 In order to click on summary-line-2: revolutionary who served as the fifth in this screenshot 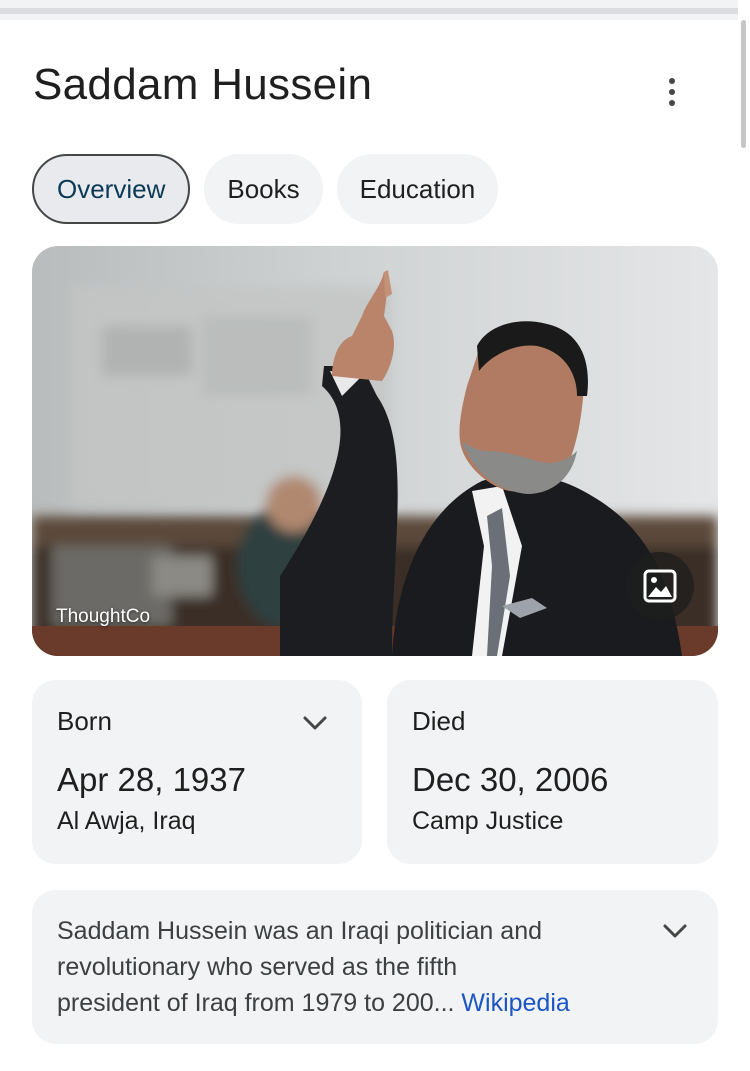, I will do `click(257, 967)`.